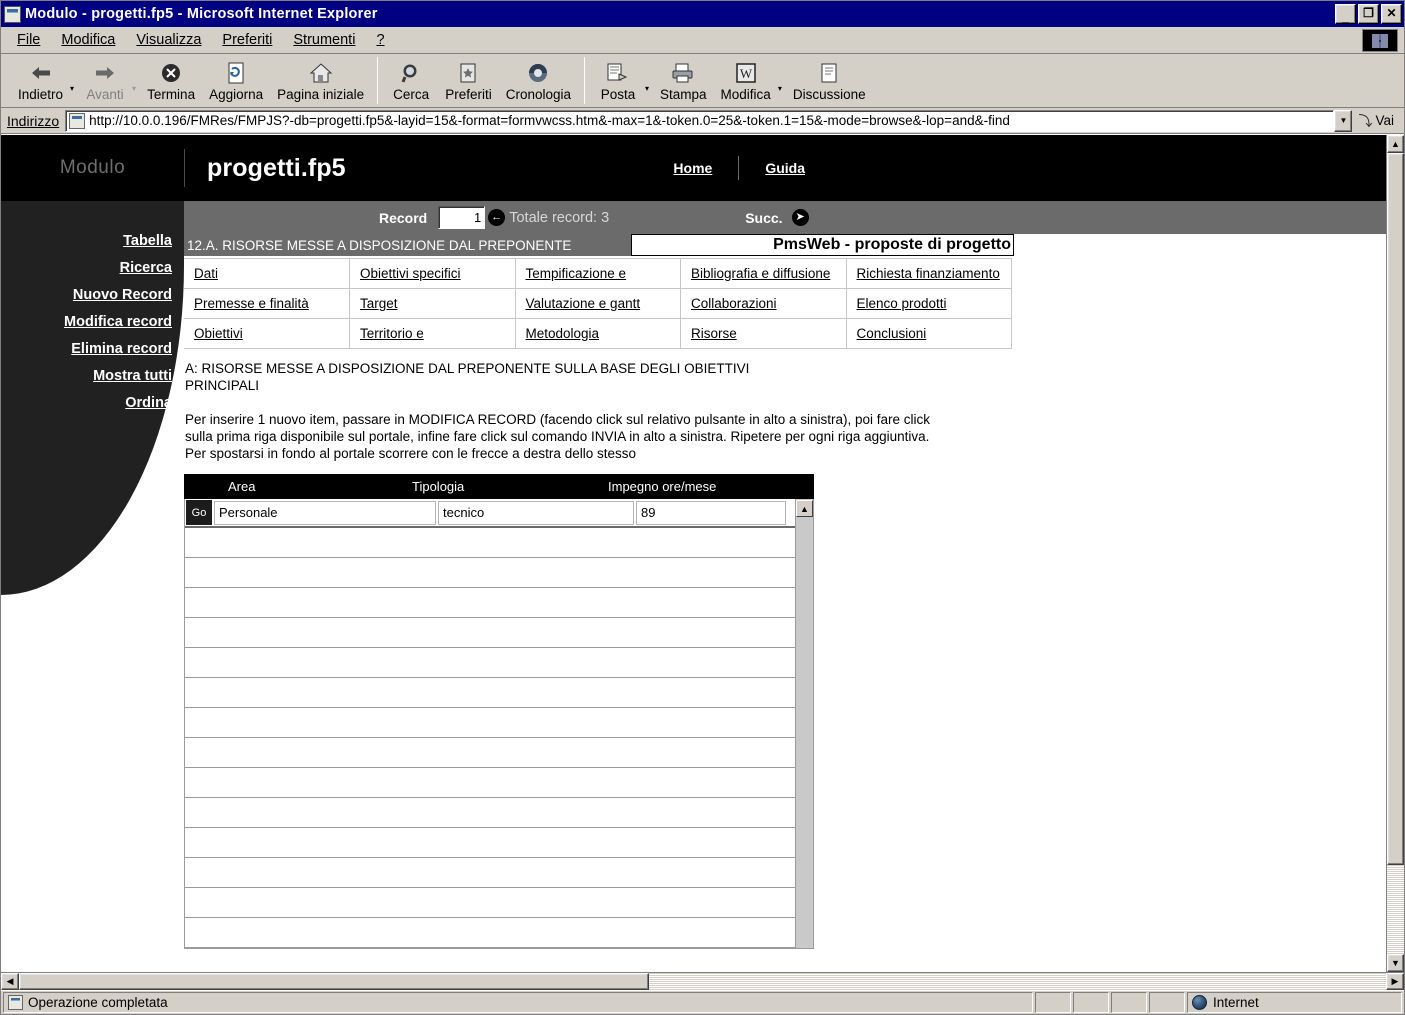 This screenshot has height=1015, width=1405. Describe the element at coordinates (324, 40) in the screenshot. I see `menu-strumenti: Strumenti` at that location.